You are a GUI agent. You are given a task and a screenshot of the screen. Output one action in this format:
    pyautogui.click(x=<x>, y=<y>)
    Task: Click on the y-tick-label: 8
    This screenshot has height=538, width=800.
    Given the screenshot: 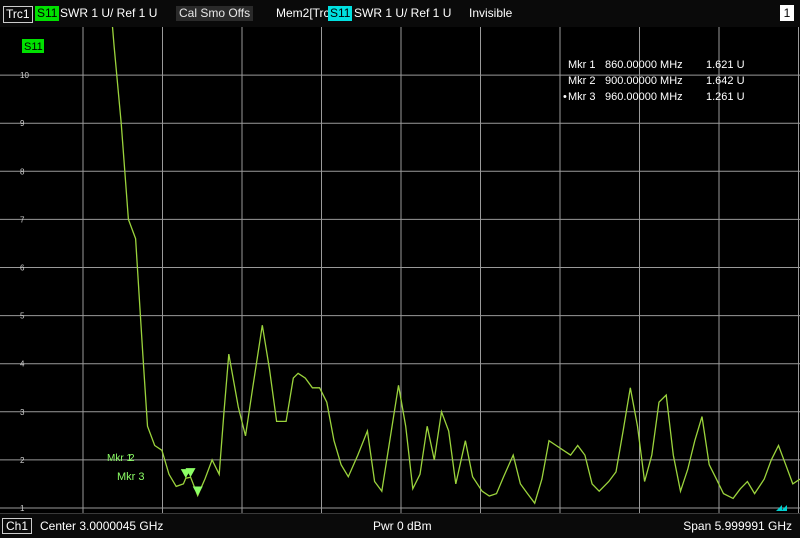 What is the action you would take?
    pyautogui.click(x=22, y=171)
    